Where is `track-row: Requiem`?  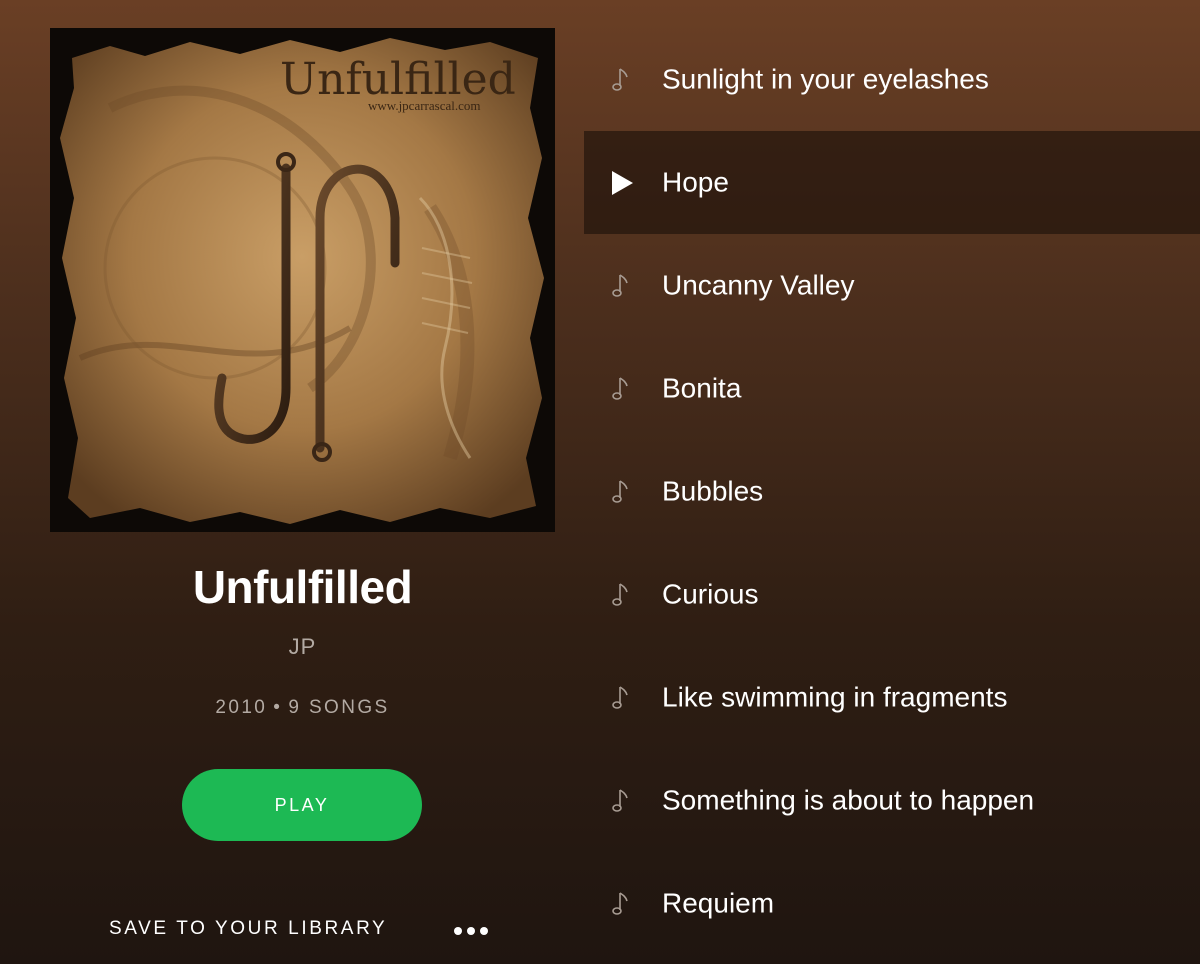
track-row: Requiem is located at coordinates (892, 903).